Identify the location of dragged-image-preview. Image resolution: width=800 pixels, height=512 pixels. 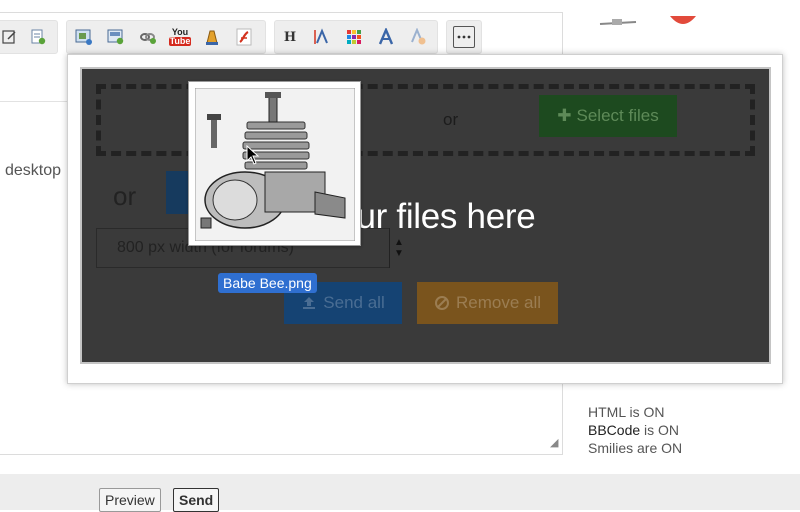
(274, 163).